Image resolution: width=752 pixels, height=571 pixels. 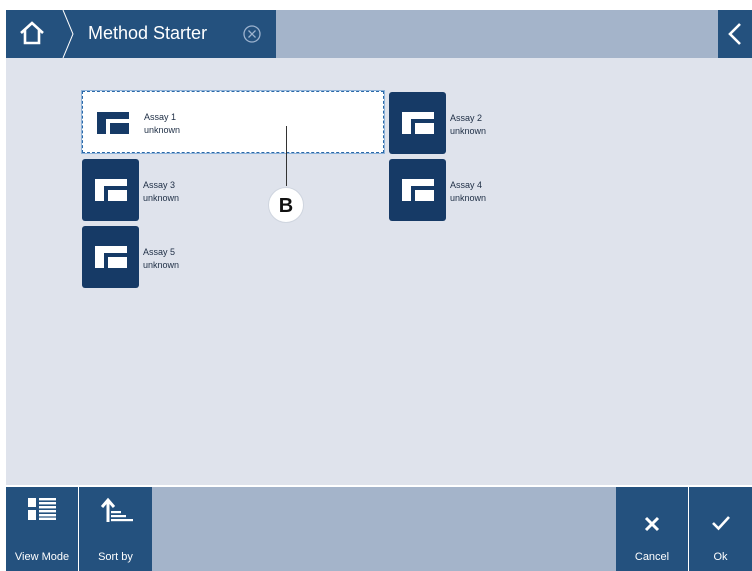 I want to click on assay-tile-text: Assay 2 unknown, so click(x=468, y=125).